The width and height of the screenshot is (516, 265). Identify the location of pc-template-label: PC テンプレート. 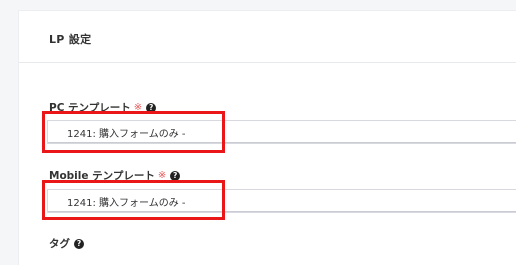
(90, 108).